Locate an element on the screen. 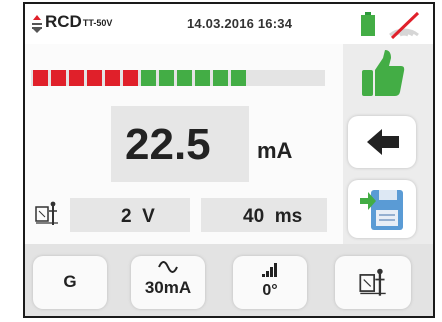 This screenshot has height=322, width=442. save-button is located at coordinates (382, 209).